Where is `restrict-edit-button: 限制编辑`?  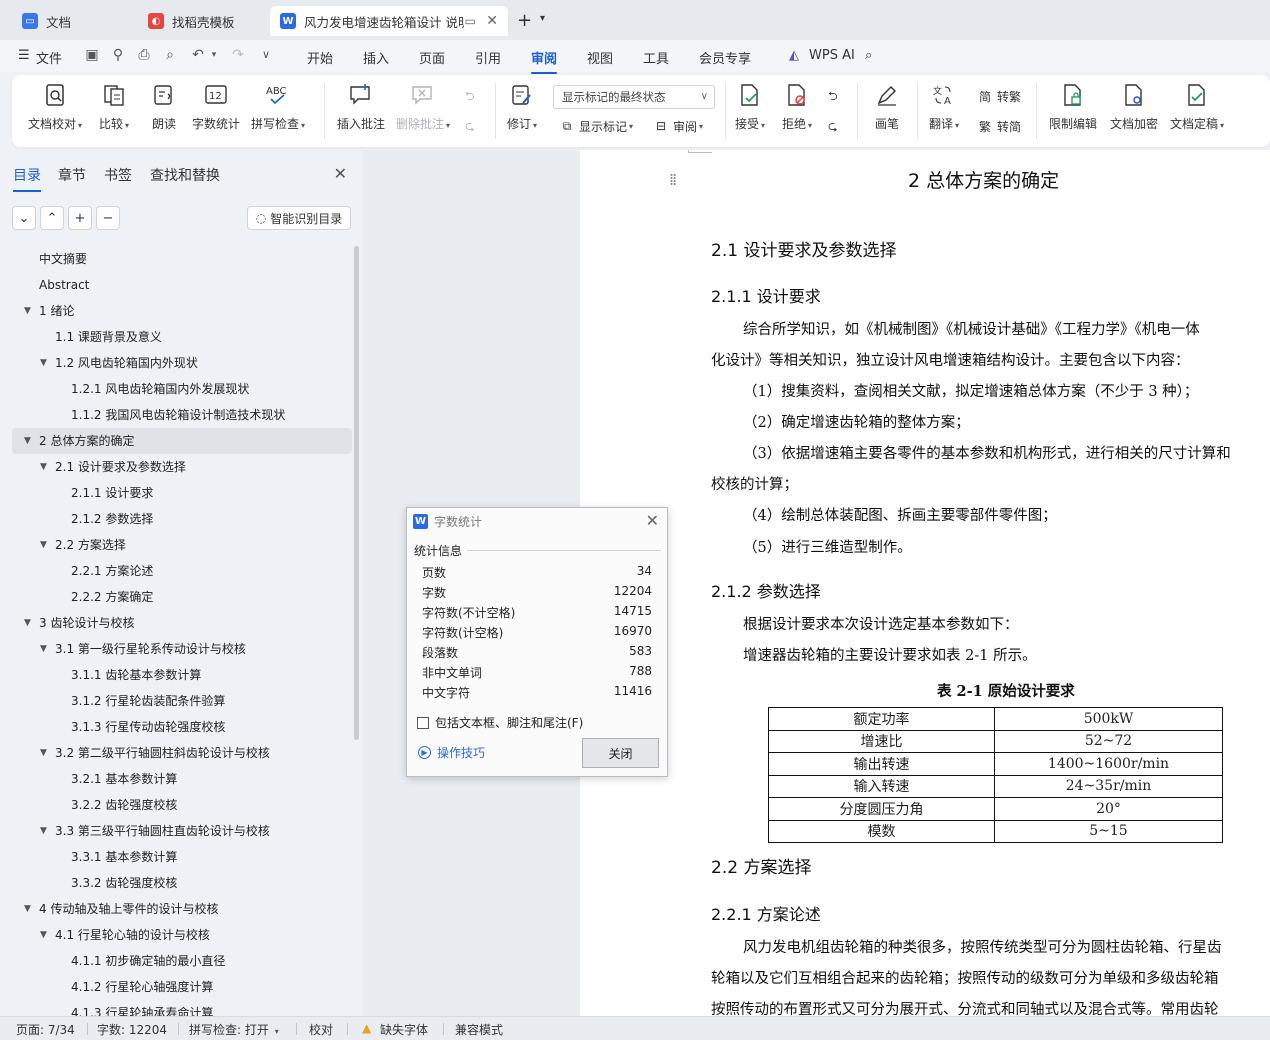
restrict-edit-button: 限制编辑 is located at coordinates (1073, 106).